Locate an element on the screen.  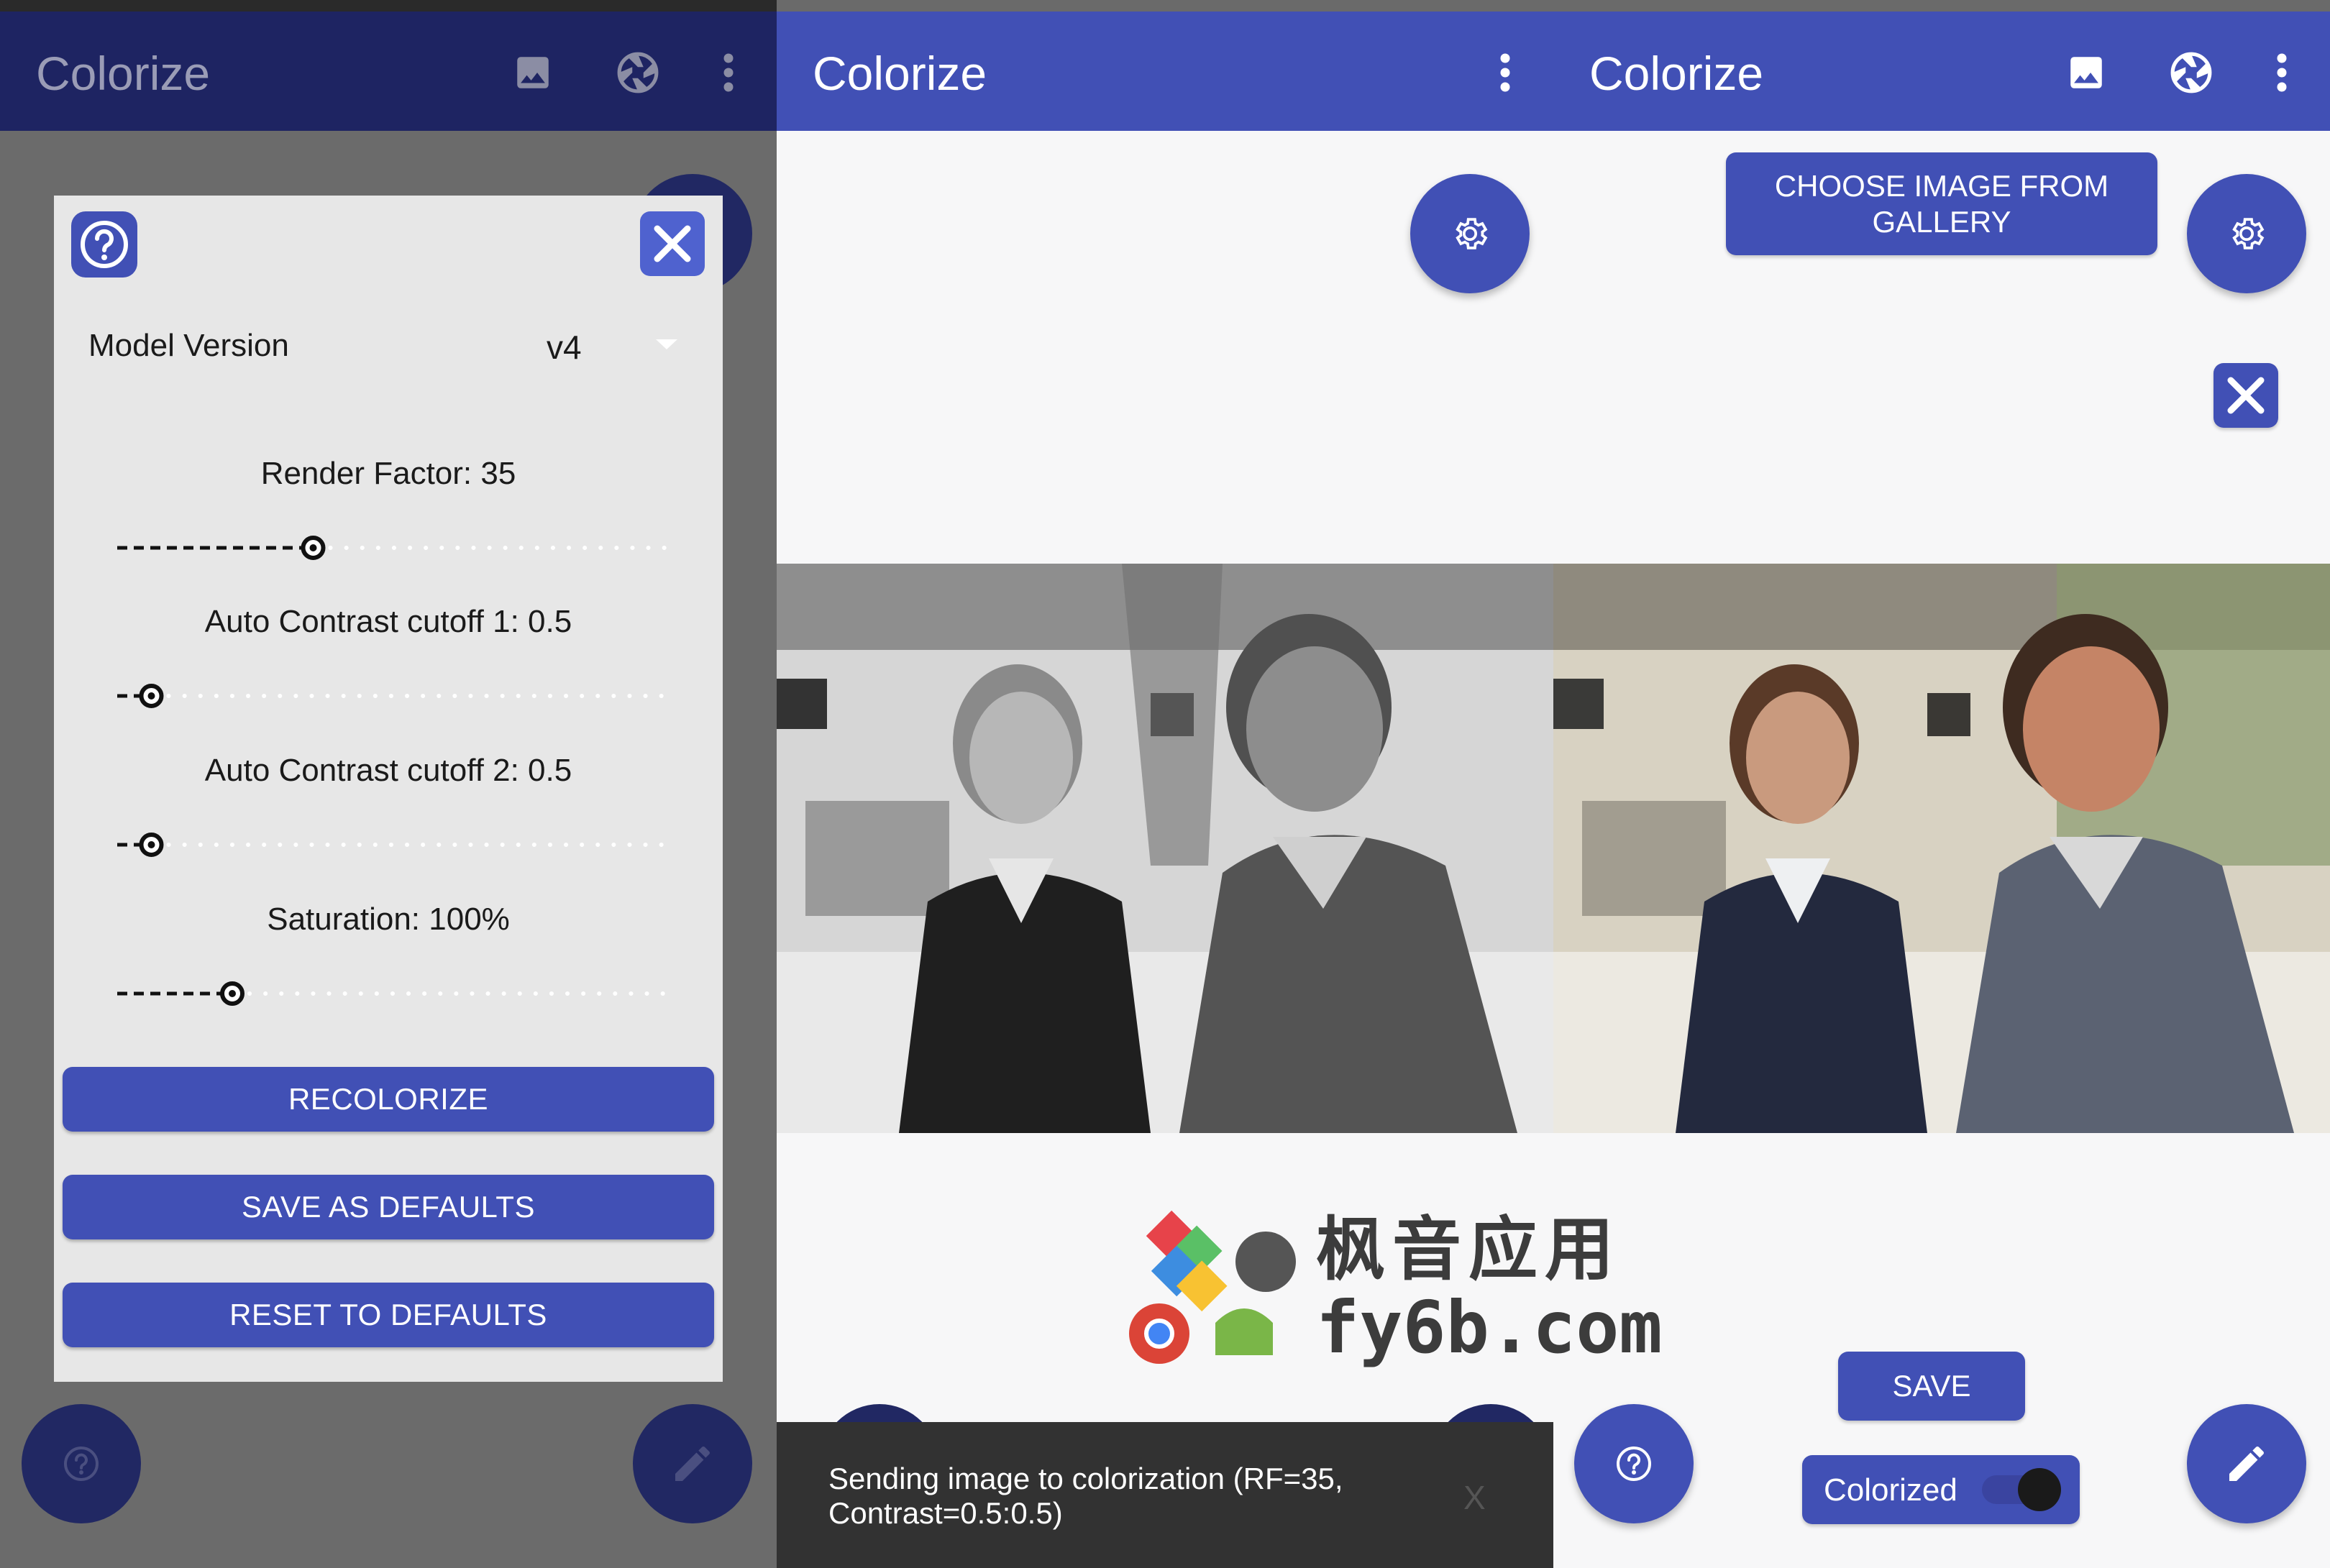
model-version-dropdown: v4 is located at coordinates (593, 346).